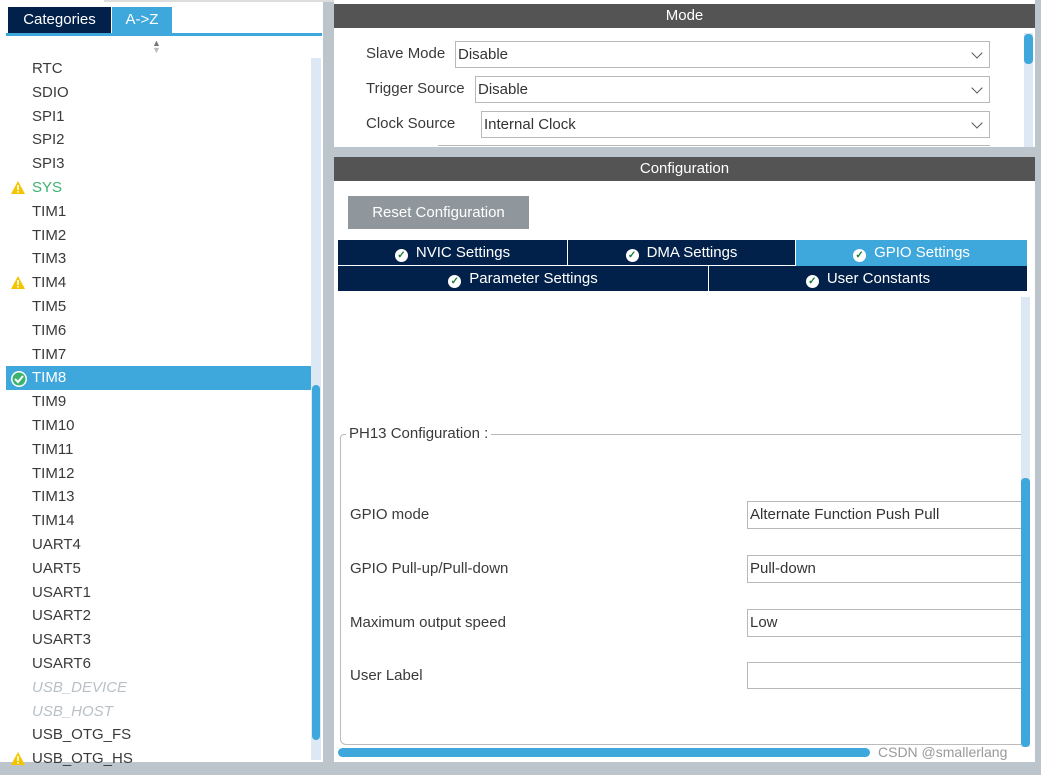 The image size is (1041, 775). Describe the element at coordinates (884, 623) in the screenshot. I see `field-input: Low` at that location.